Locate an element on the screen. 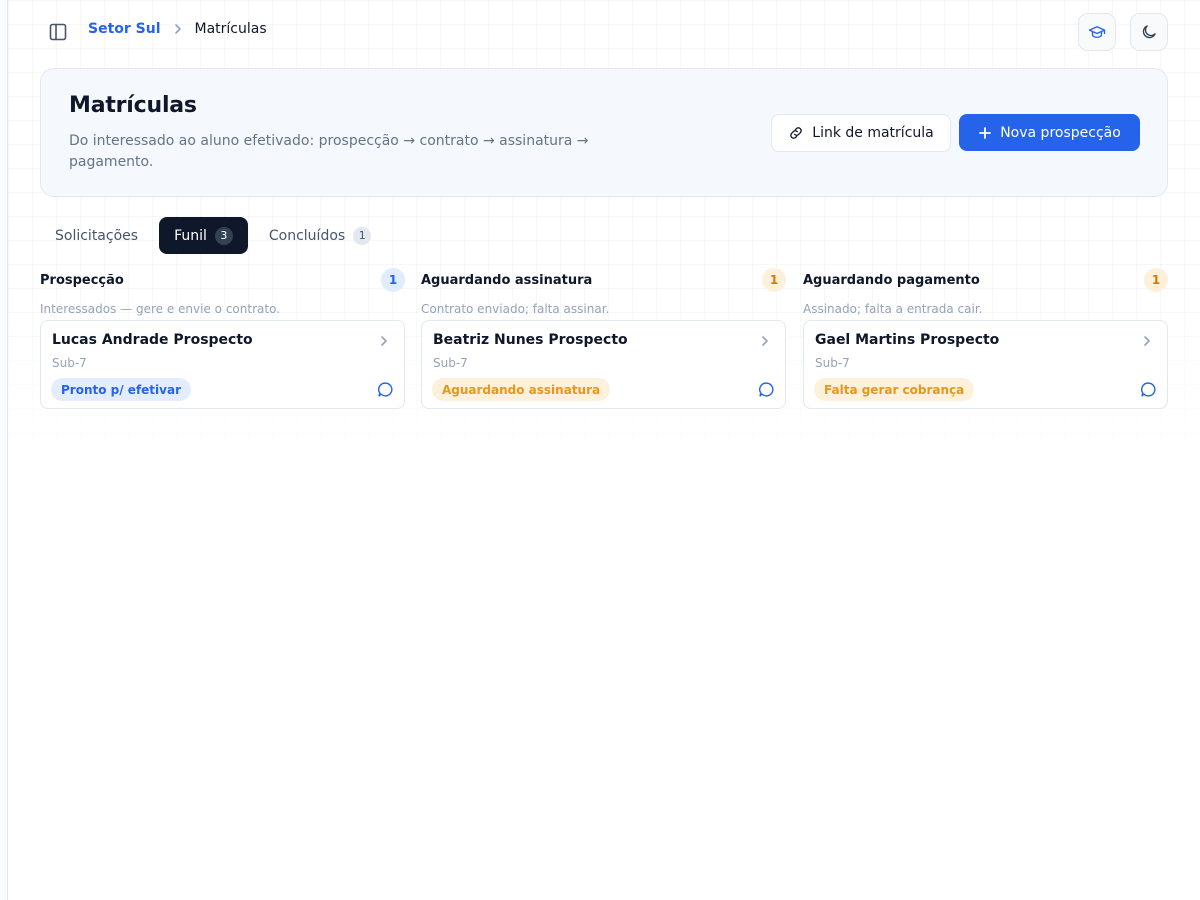 This screenshot has height=900, width=1200. breadcrumb: Setor Sul Matrículas is located at coordinates (177, 29).